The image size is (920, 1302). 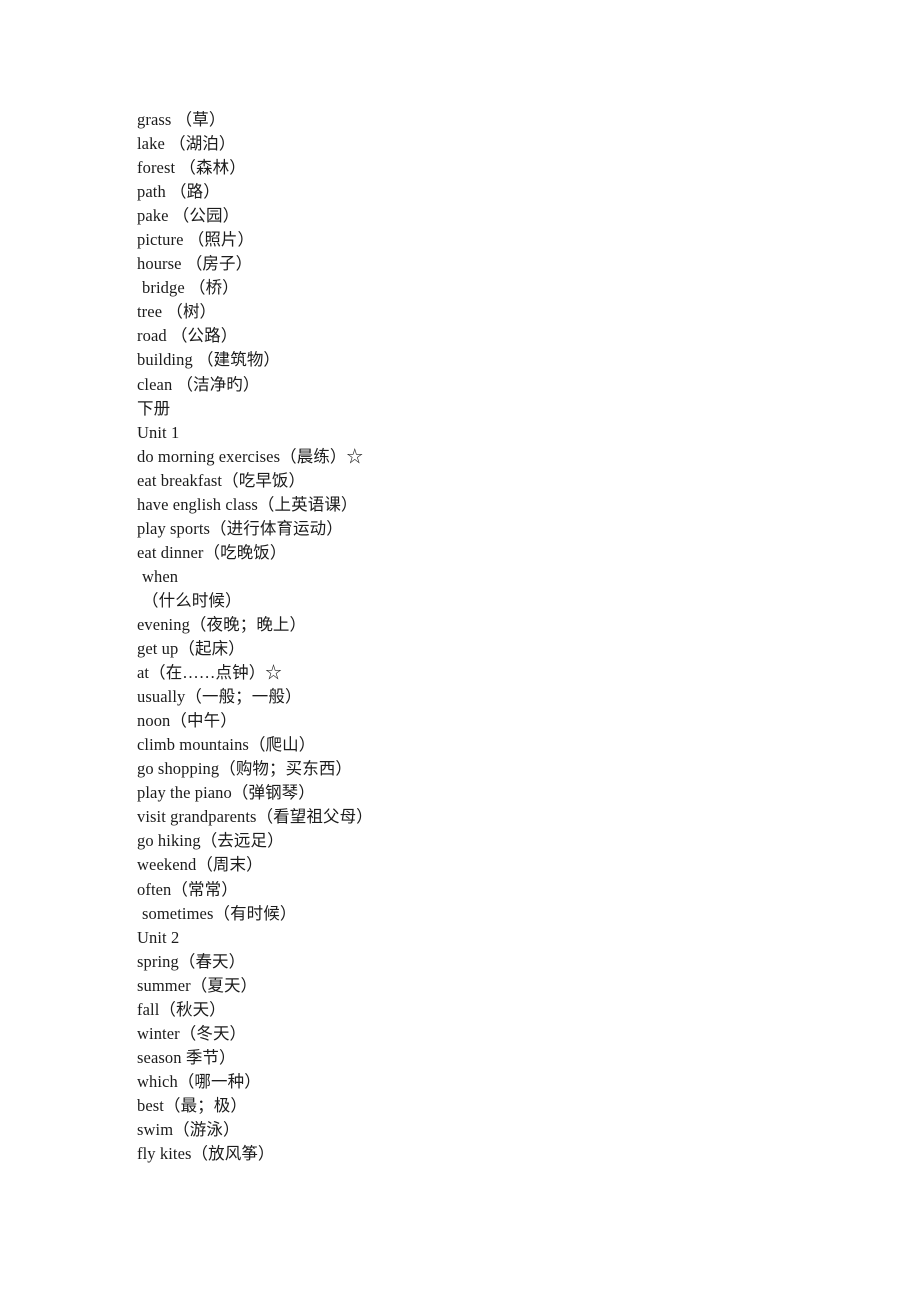 I want to click on vocabulary-line: tree （树）, so click(x=177, y=312).